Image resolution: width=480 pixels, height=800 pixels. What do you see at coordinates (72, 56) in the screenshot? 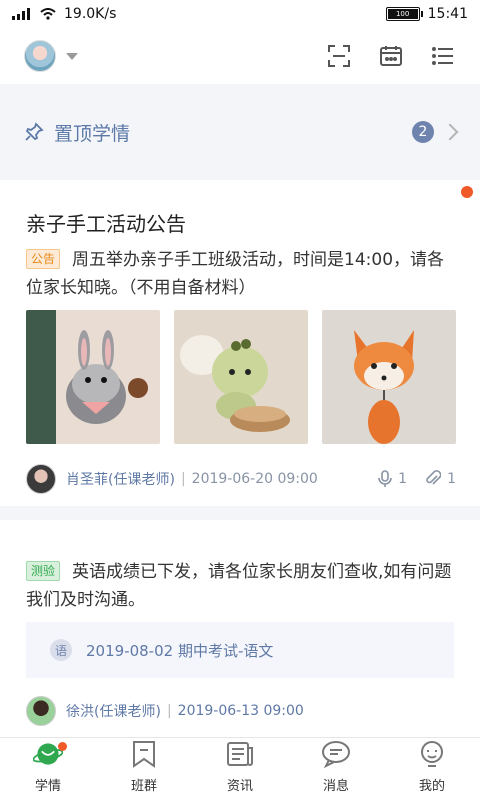
I see `chevron-down-icon` at bounding box center [72, 56].